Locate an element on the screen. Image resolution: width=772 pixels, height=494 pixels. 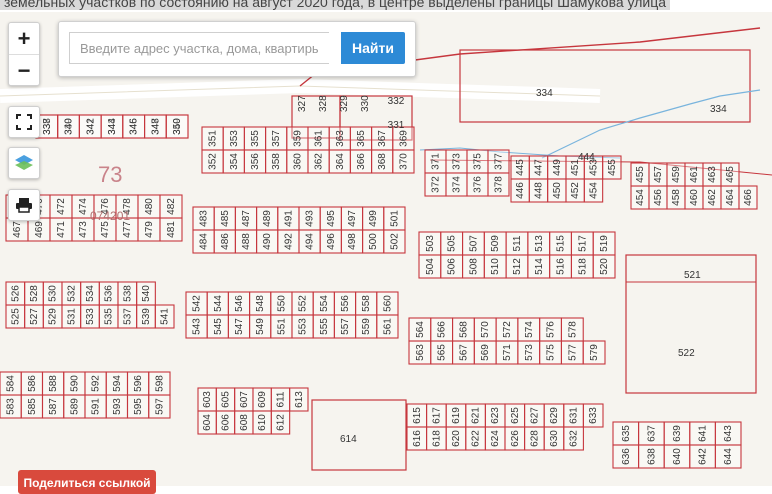
plot-460: 460 is located at coordinates (694, 197).